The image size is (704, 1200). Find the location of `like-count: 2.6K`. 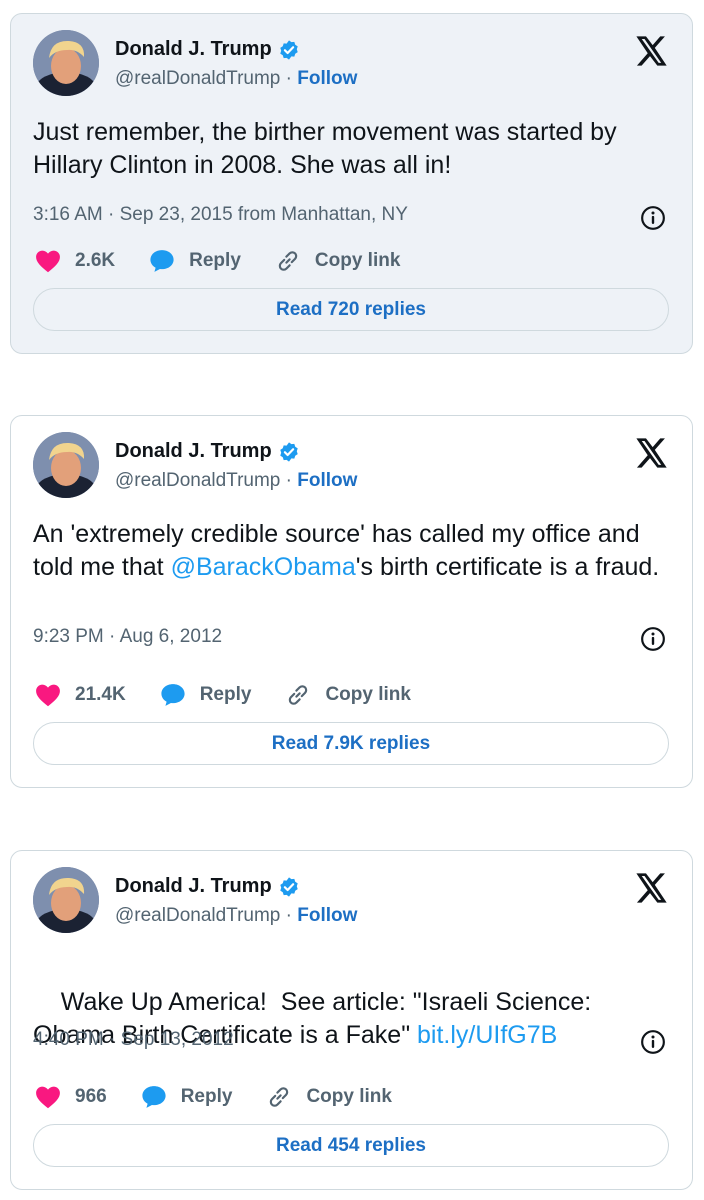

like-count: 2.6K is located at coordinates (95, 260).